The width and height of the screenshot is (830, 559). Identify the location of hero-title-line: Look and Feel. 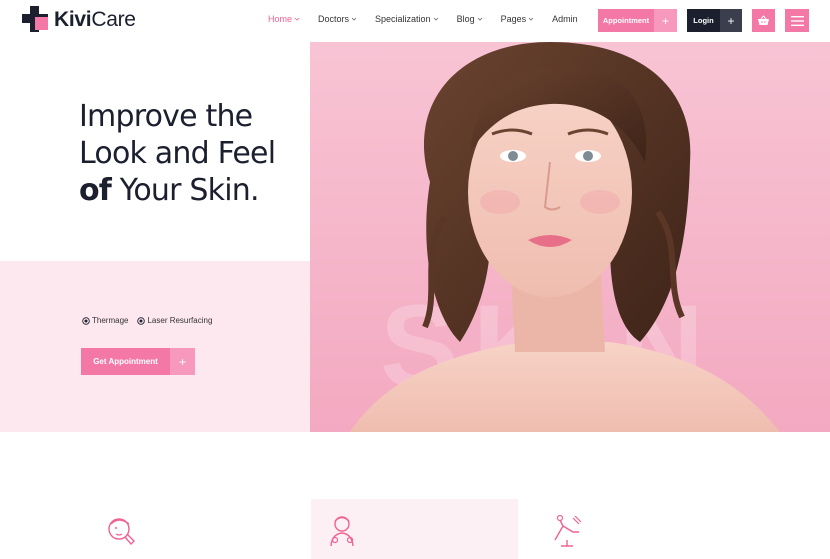
(177, 153).